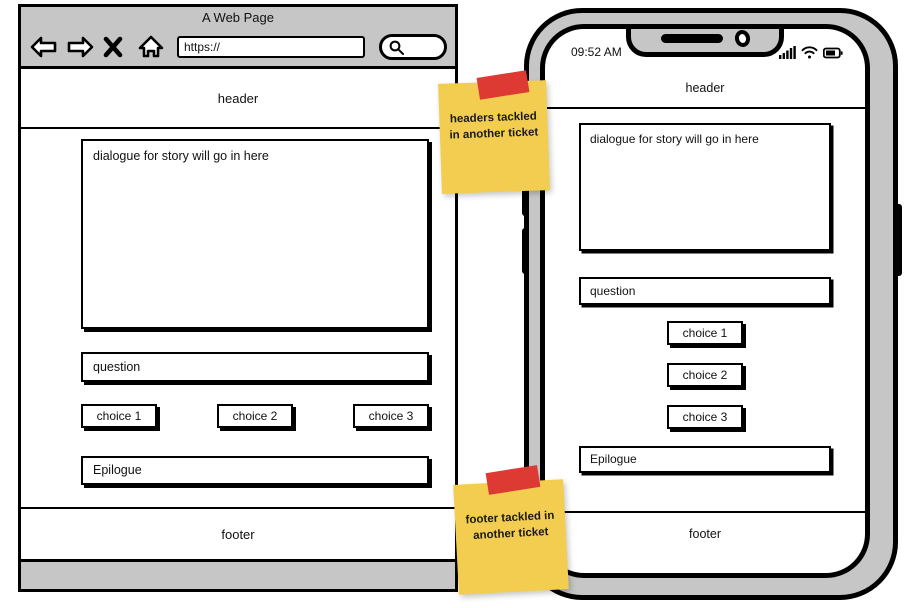 Image resolution: width=908 pixels, height=608 pixels. I want to click on url-input: https://, so click(271, 47).